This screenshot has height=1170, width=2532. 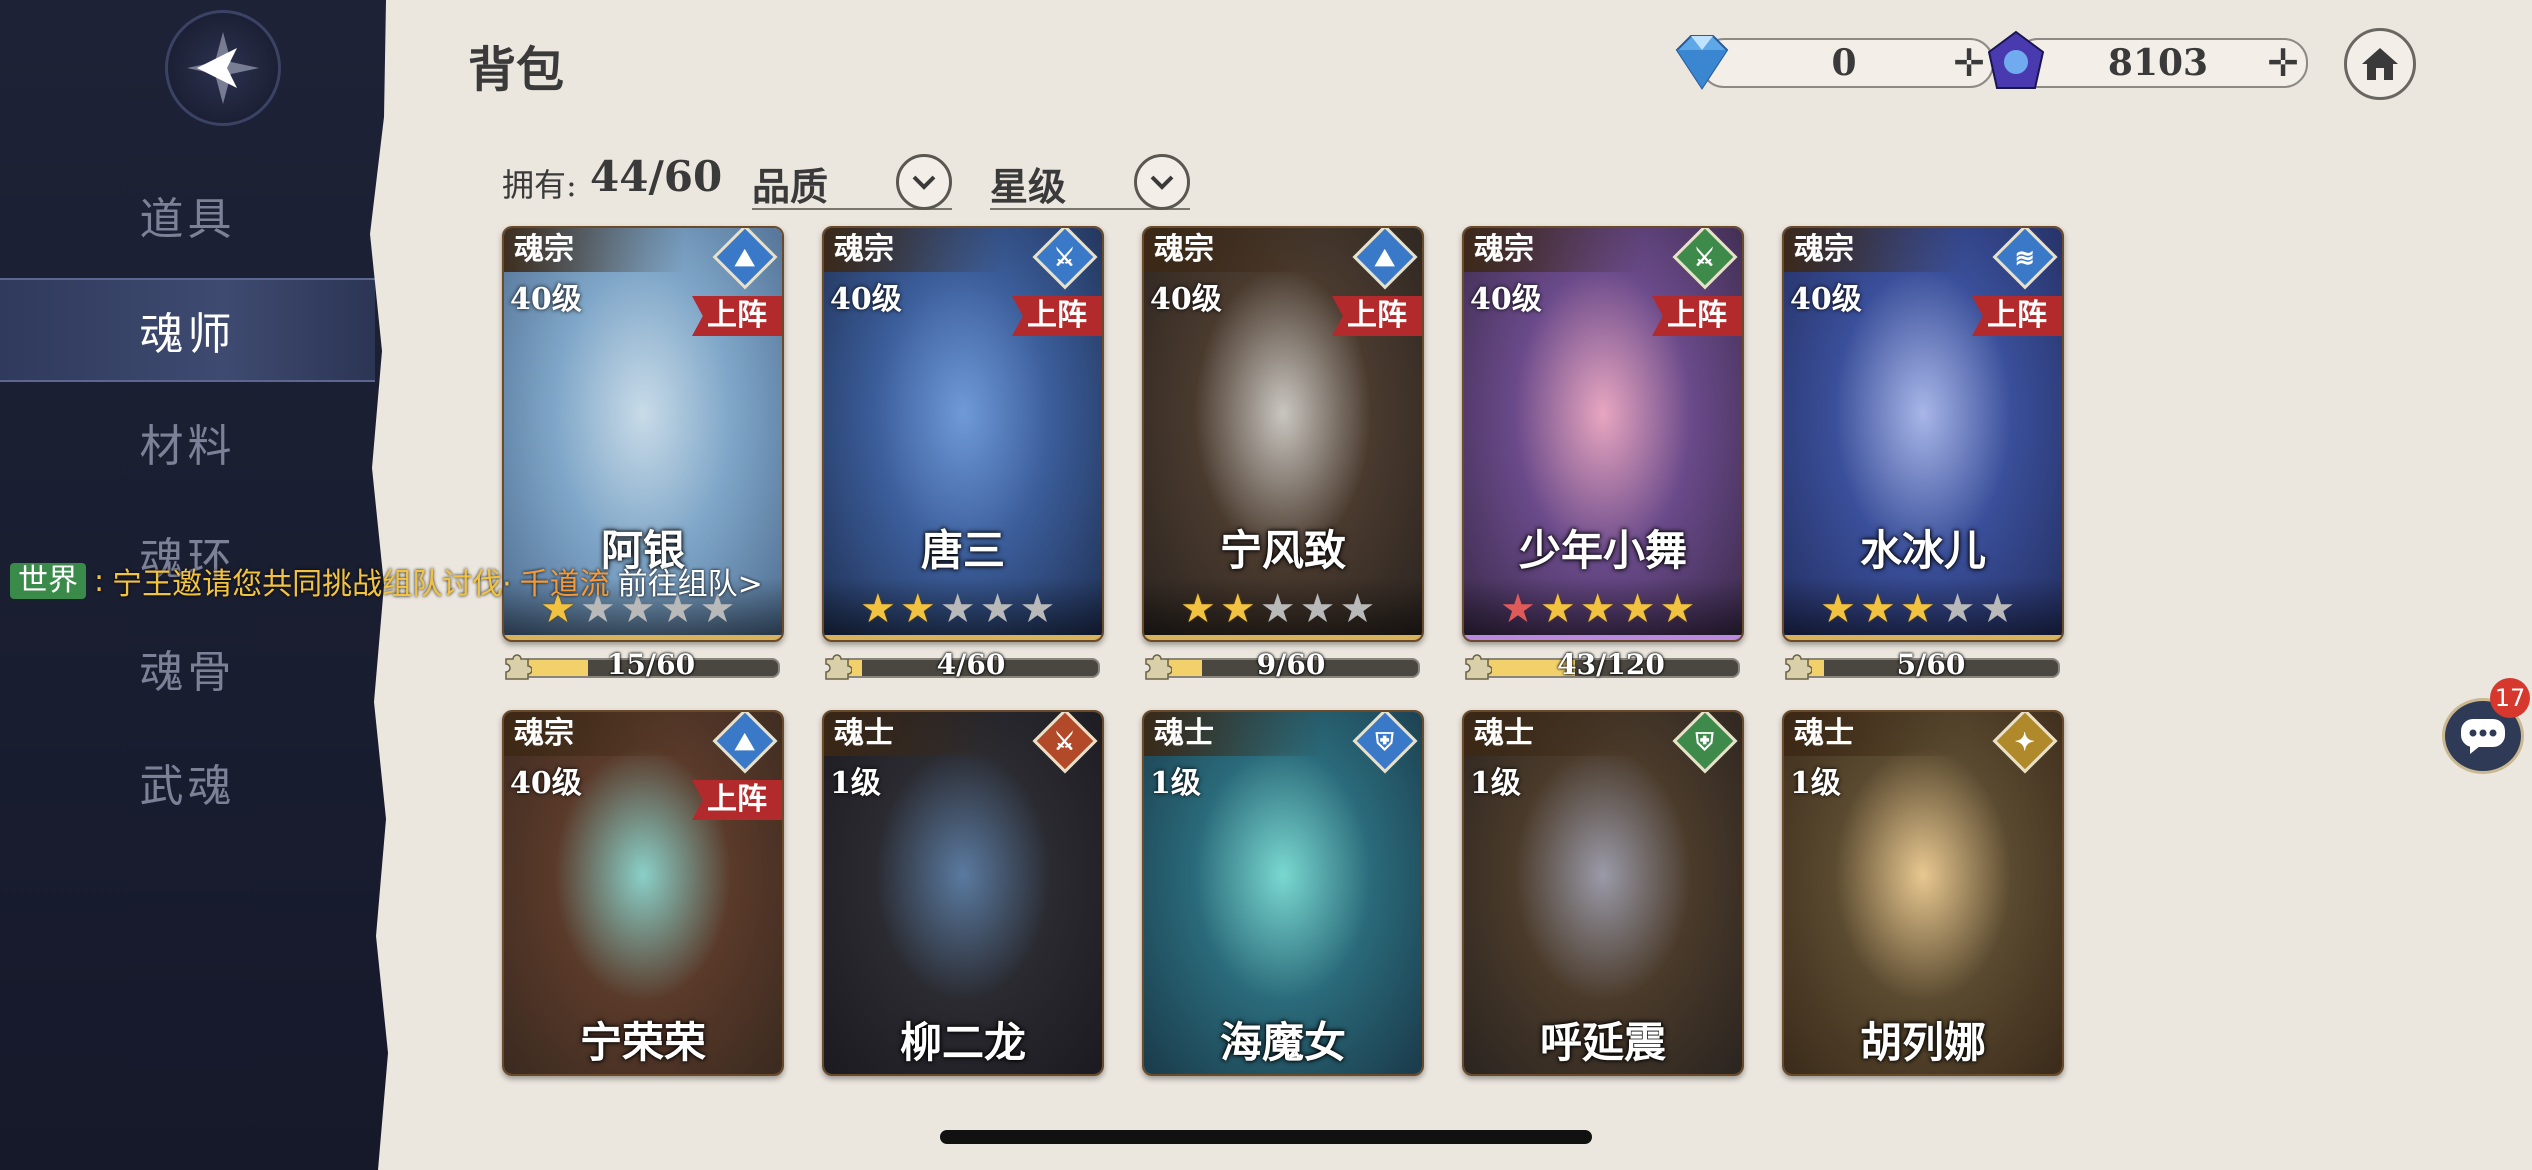 I want to click on hero-name: 少年小舞, so click(x=1602, y=550).